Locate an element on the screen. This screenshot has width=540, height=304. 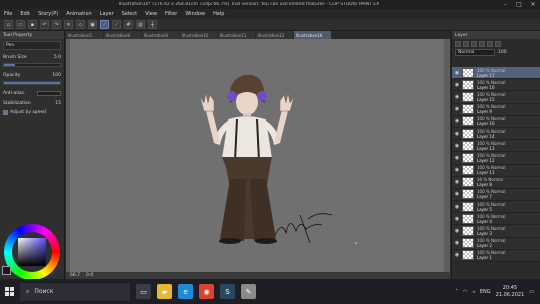
chevron-up-icon: ˄ is located at coordinates (456, 292).